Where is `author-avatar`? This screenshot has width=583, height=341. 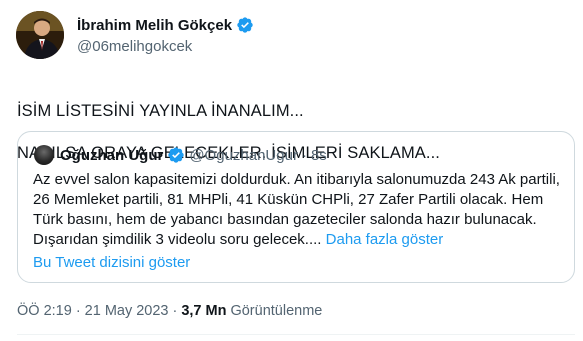 author-avatar is located at coordinates (40, 35).